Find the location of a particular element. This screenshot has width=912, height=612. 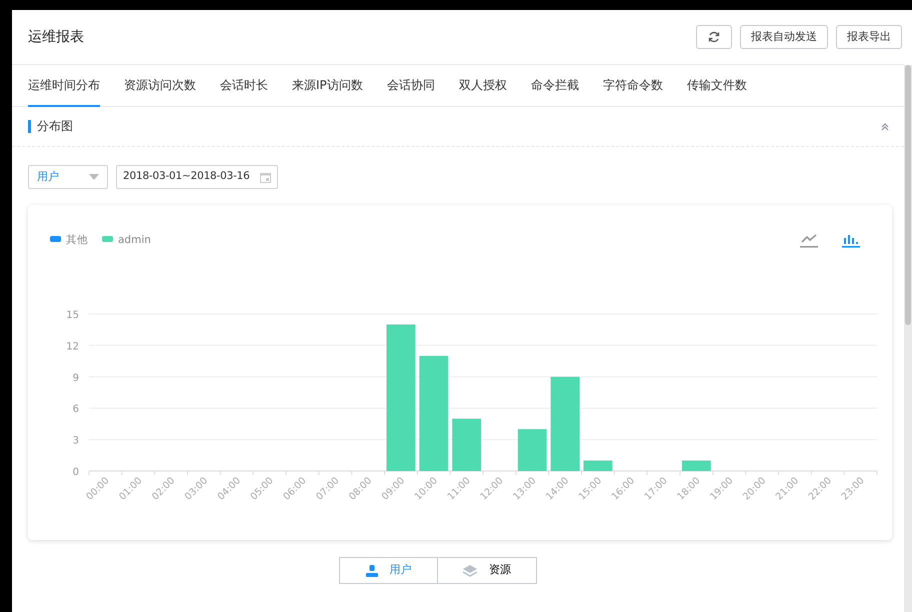

legend-item: 其他 is located at coordinates (69, 240).